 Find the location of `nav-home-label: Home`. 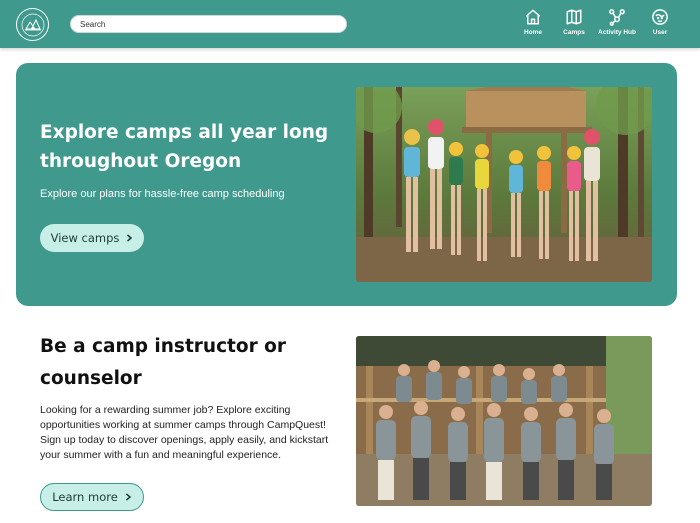

nav-home-label: Home is located at coordinates (533, 32).